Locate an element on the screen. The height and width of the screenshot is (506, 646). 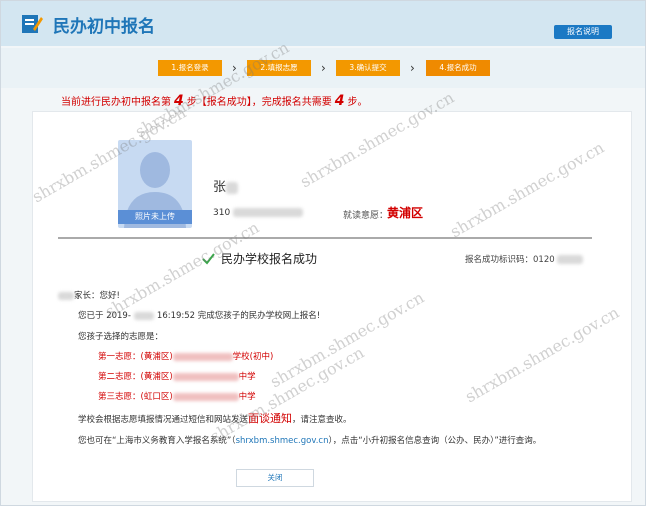
choice-2-prefix: 第二志愿：(黄浦区) is located at coordinates (135, 377).